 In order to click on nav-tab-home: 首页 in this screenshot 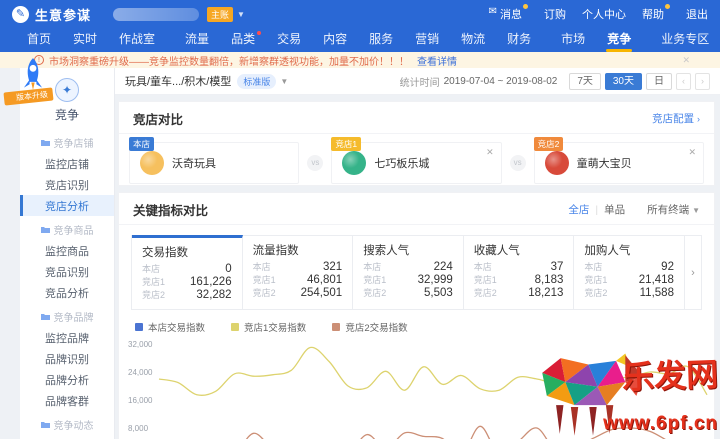, I will do `click(39, 40)`.